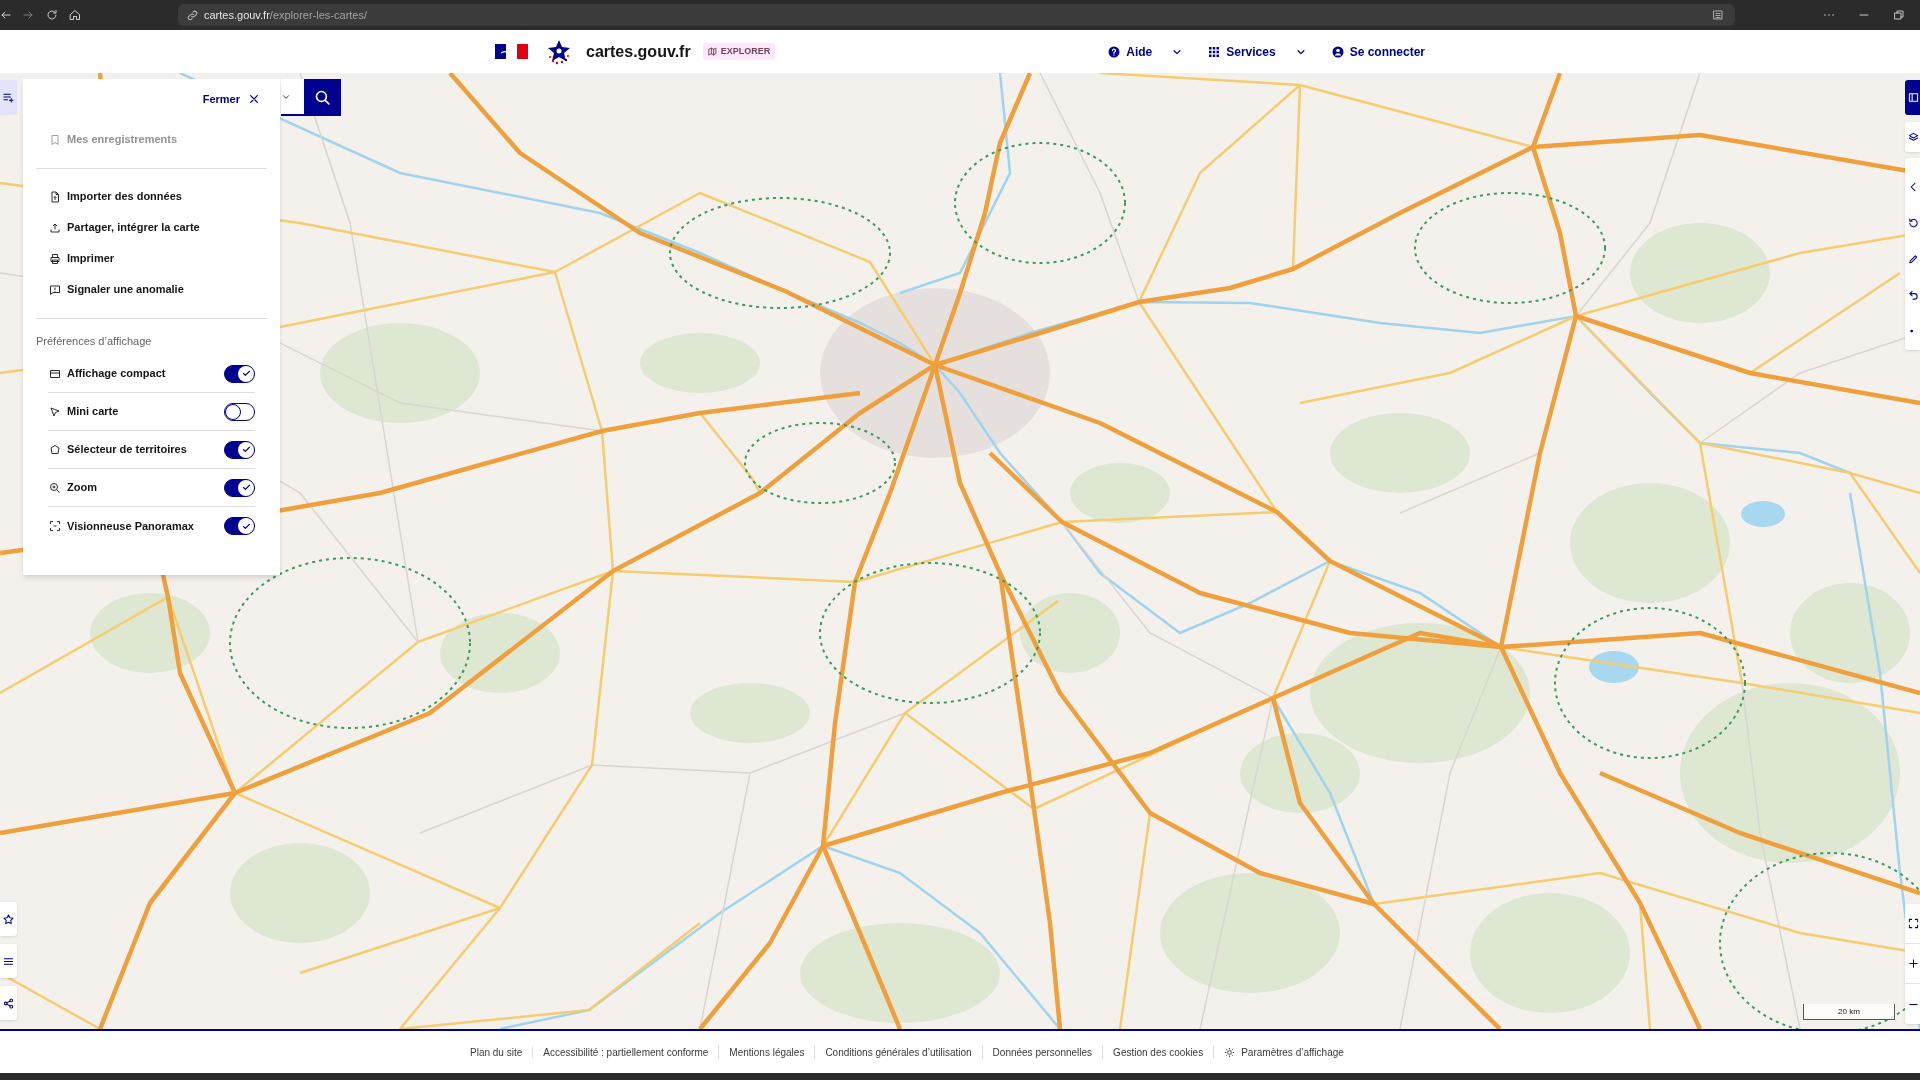  Describe the element at coordinates (130, 526) in the screenshot. I see `setting-label: Visionneuse Panoramax` at that location.